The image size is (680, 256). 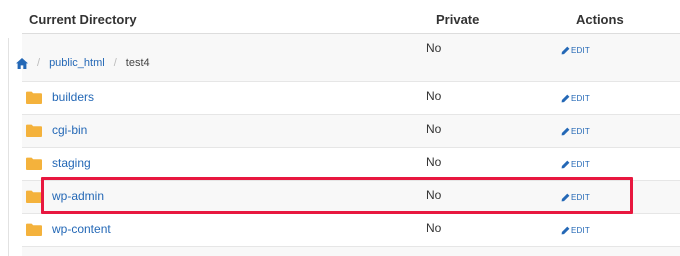 I want to click on table-header: Current Directory Private Actions, so click(x=340, y=17).